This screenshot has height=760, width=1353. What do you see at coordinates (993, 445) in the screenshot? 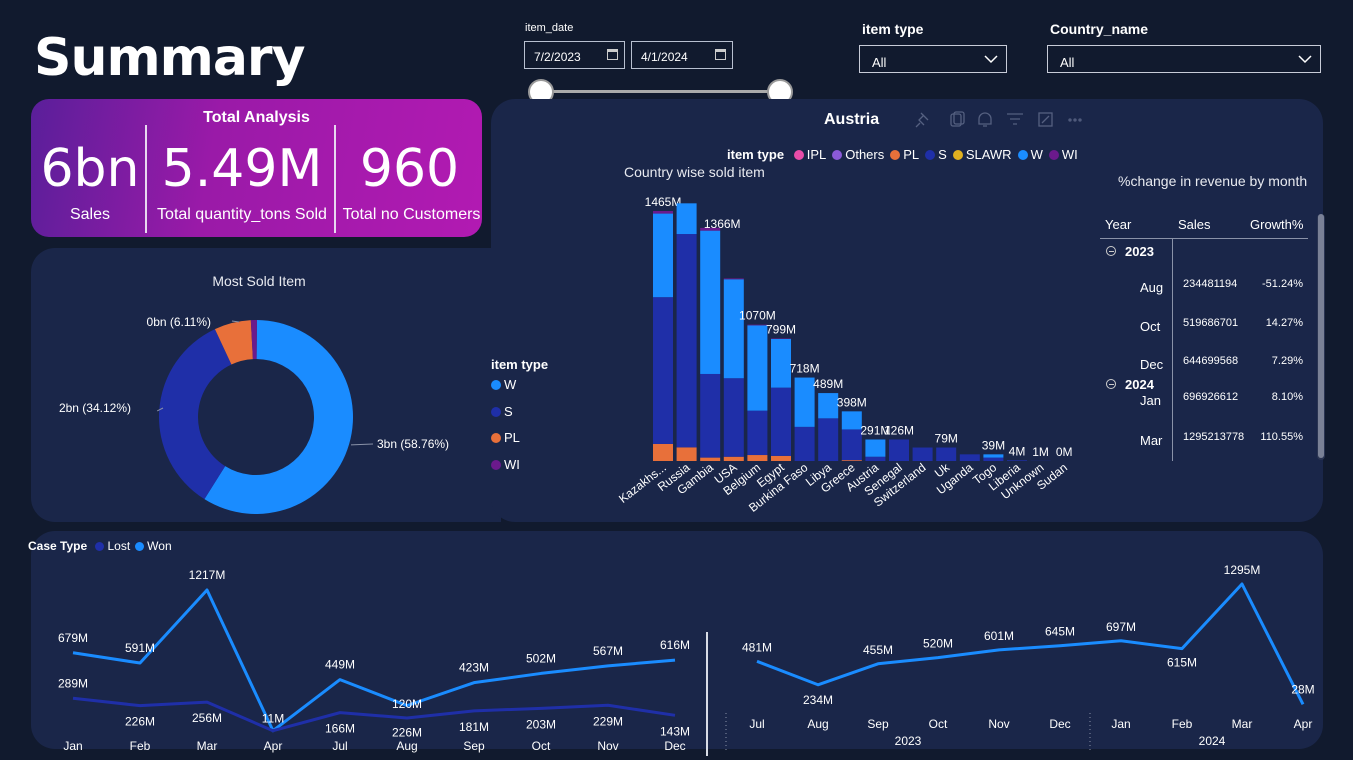
I see `bar-data-label: 39M` at bounding box center [993, 445].